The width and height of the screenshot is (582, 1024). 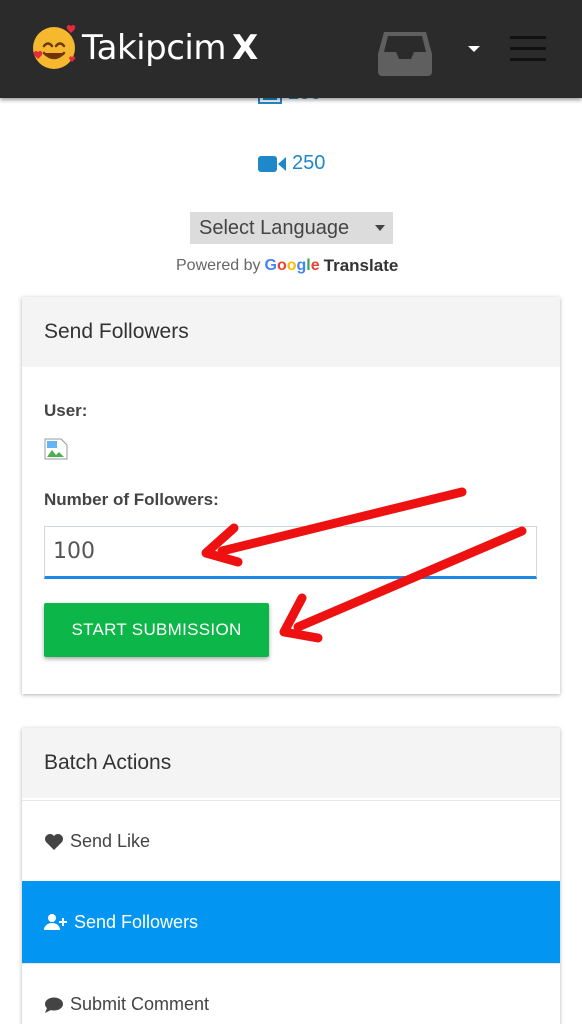 I want to click on inbox-icon, so click(x=405, y=54).